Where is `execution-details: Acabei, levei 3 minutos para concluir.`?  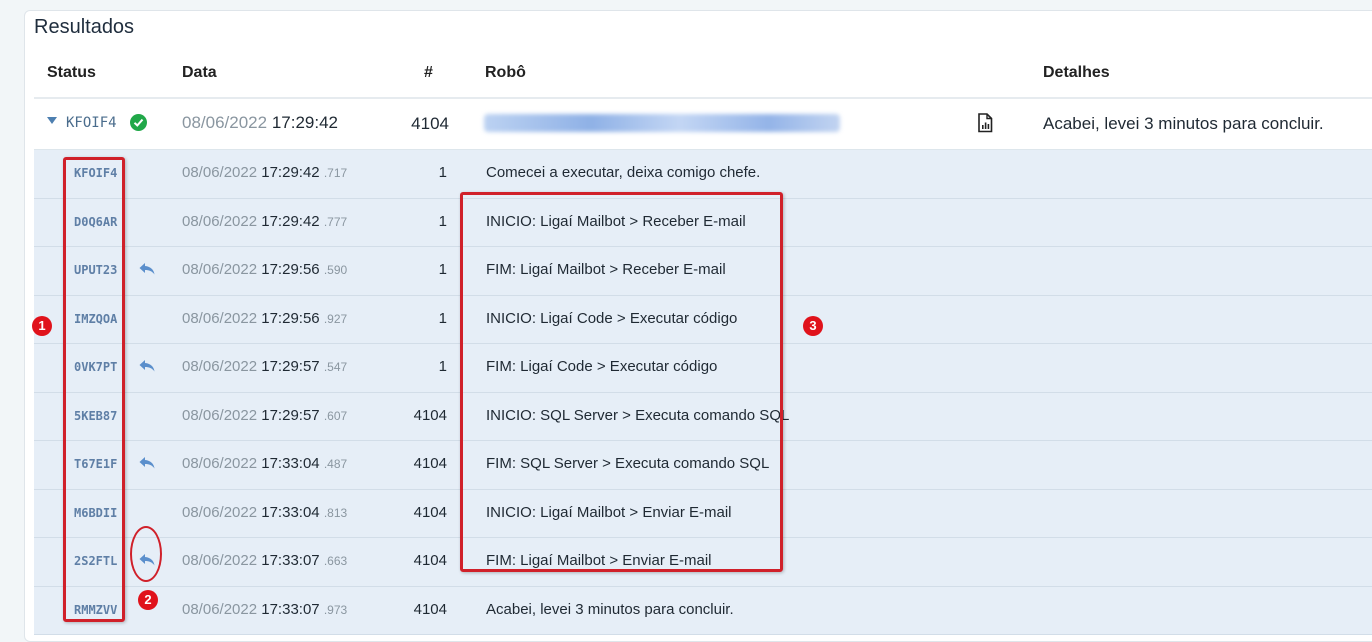 execution-details: Acabei, levei 3 minutos para concluir. is located at coordinates (1183, 123).